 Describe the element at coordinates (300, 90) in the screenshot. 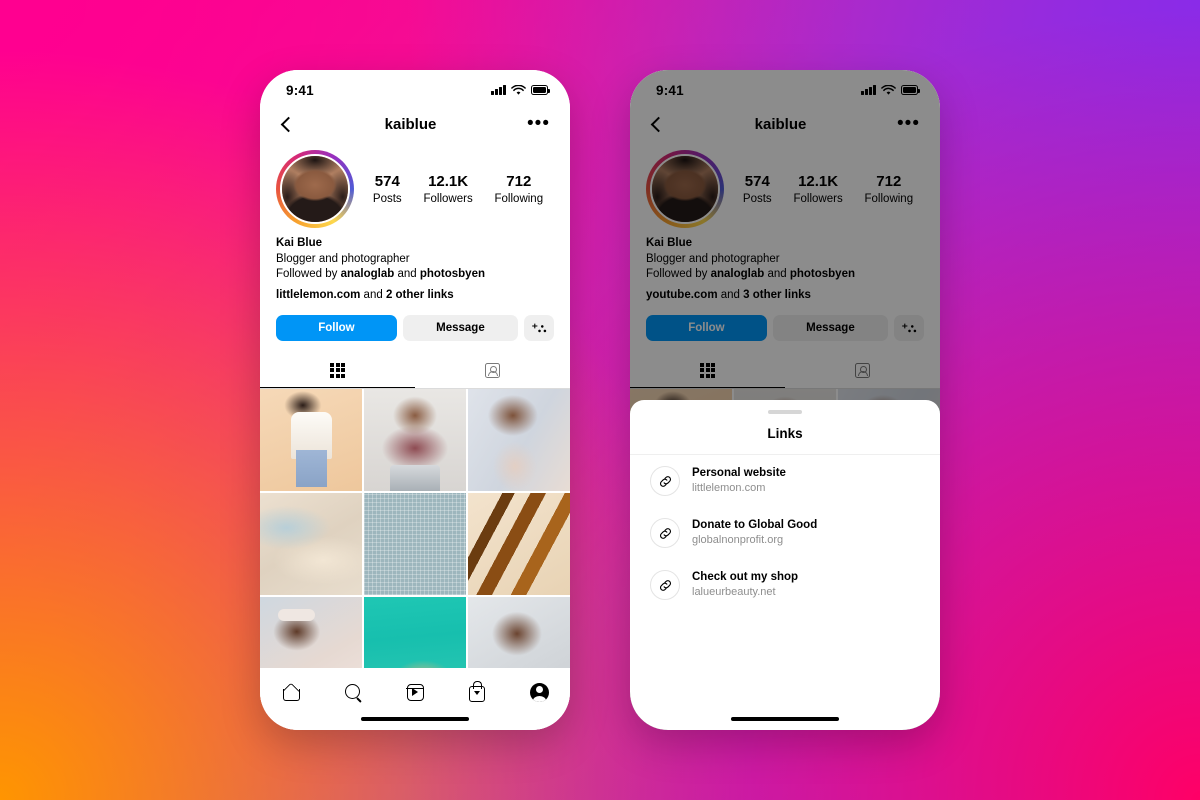

I see `status-time: 9:41` at that location.